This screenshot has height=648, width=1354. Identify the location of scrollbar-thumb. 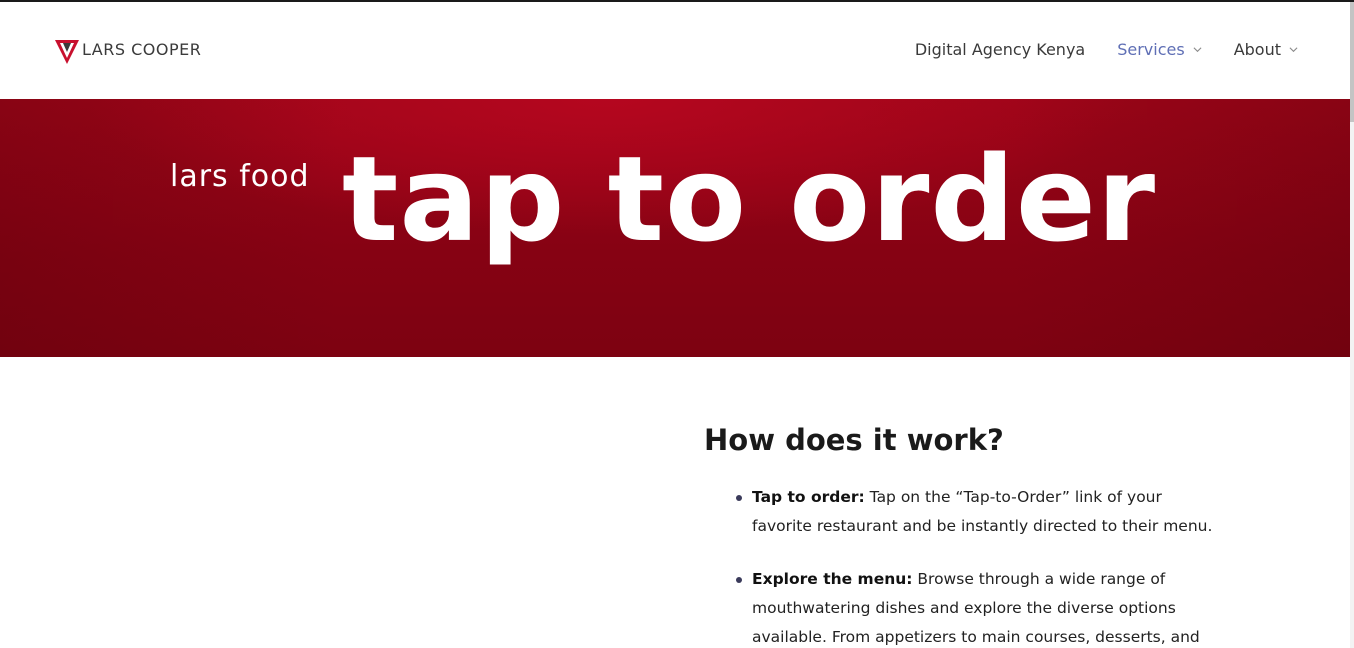
(1352, 62).